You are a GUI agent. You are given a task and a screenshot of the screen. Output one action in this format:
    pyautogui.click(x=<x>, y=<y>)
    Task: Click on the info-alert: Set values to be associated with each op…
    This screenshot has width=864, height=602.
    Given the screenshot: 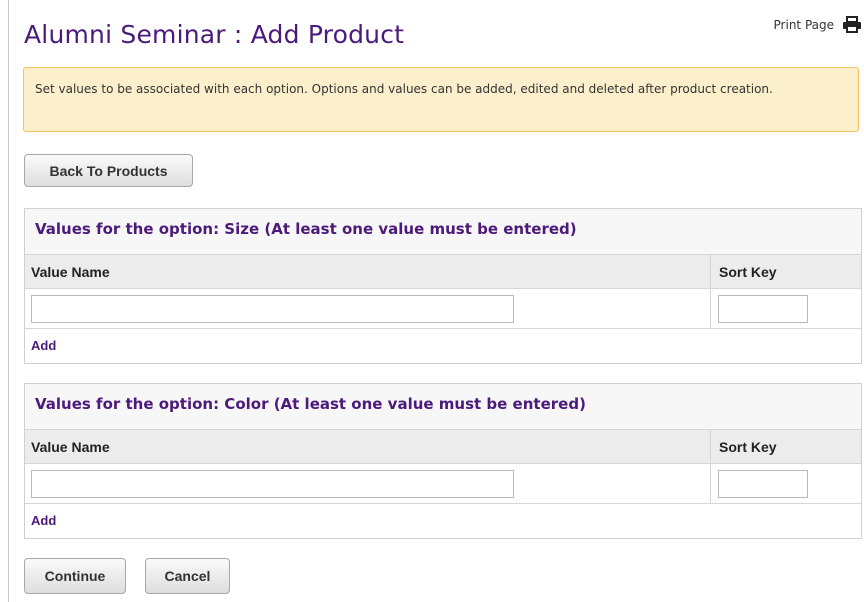 What is the action you would take?
    pyautogui.click(x=441, y=99)
    